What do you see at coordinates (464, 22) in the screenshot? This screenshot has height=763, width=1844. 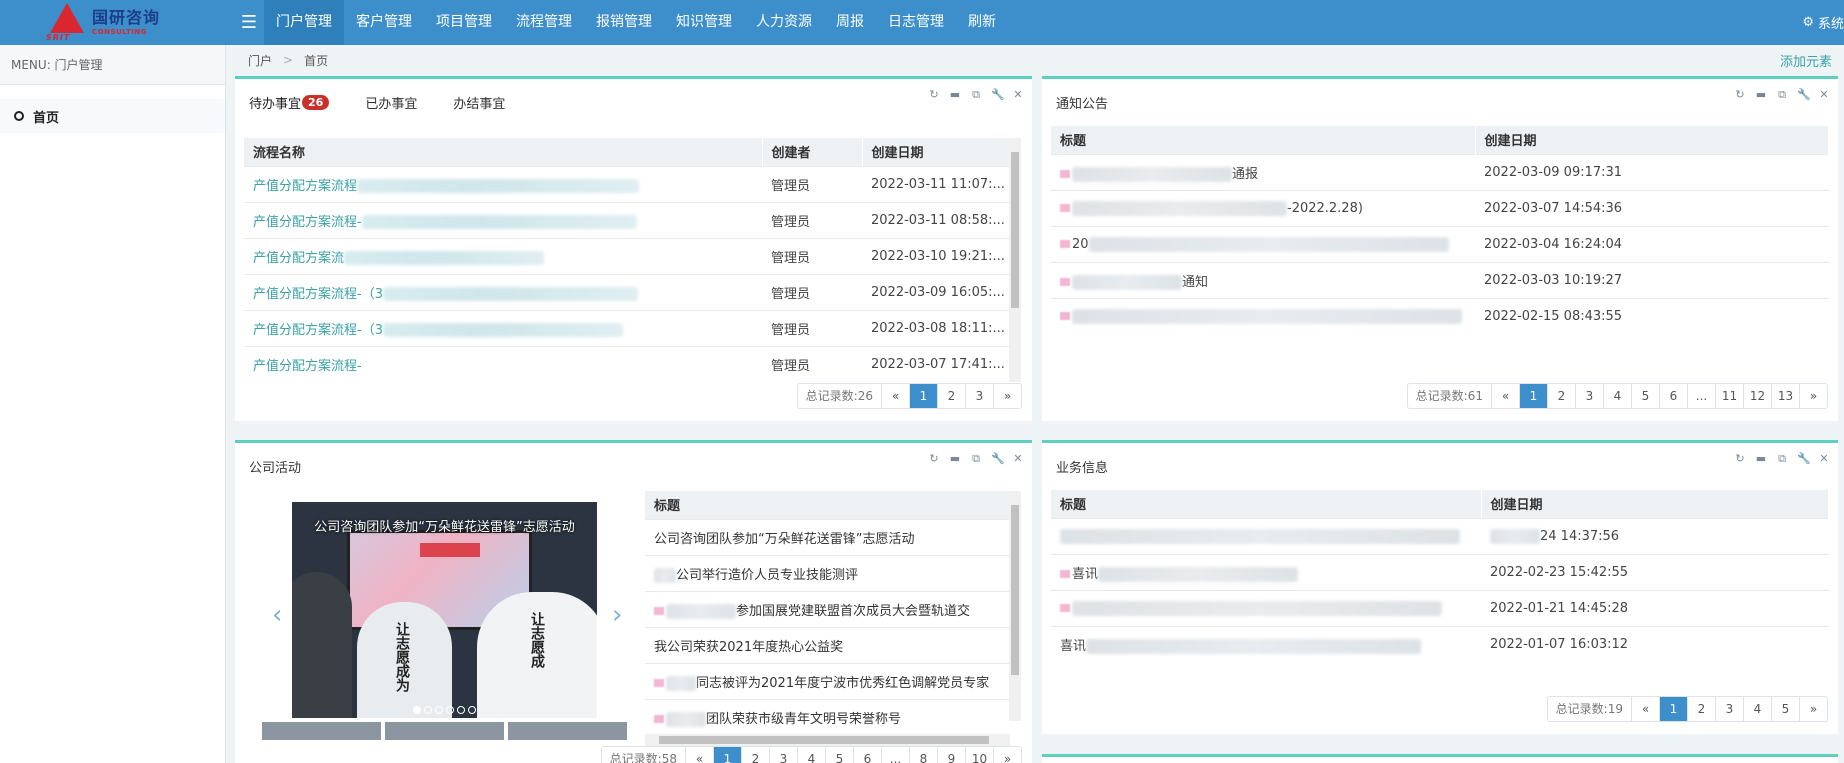 I see `nav-item-projects: 项目管理` at bounding box center [464, 22].